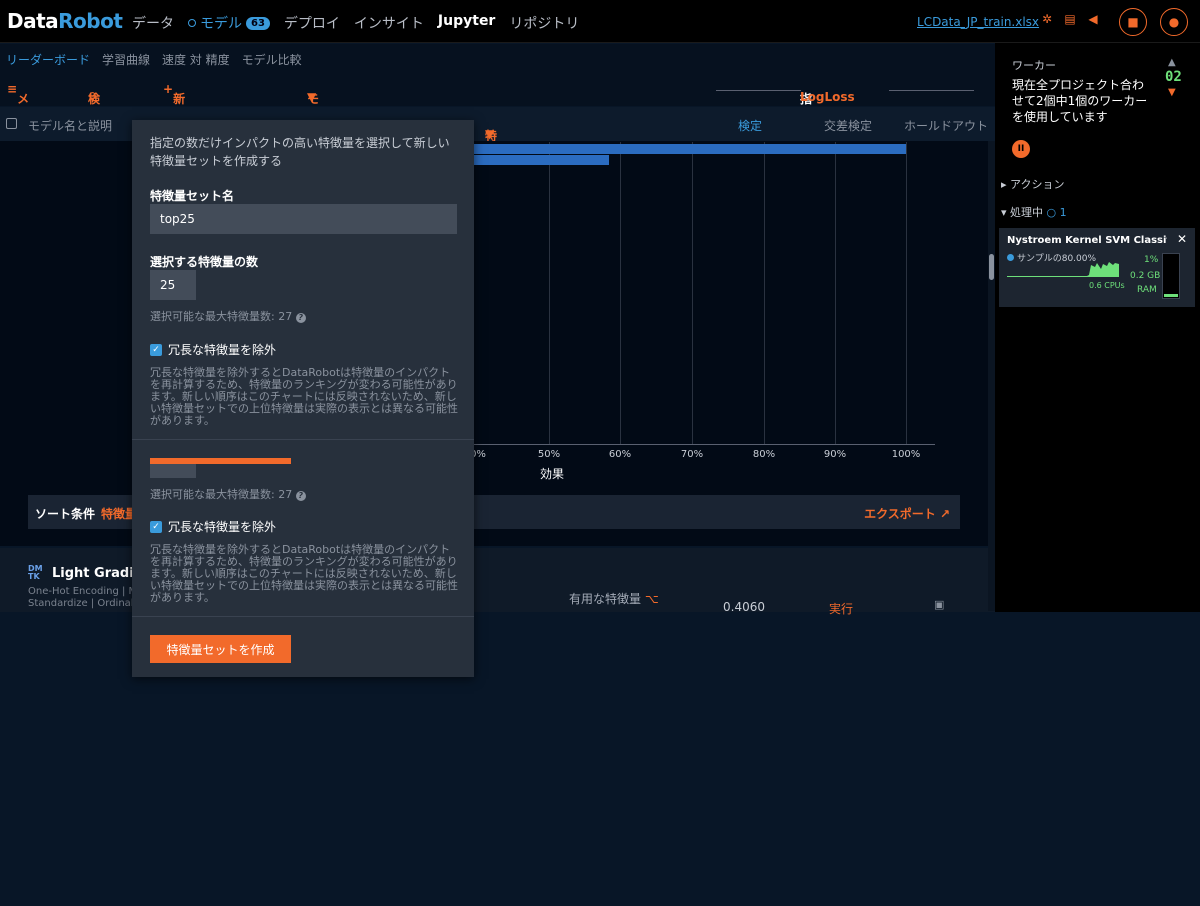  What do you see at coordinates (1151, 260) in the screenshot?
I see `cpu-percent: 1%` at bounding box center [1151, 260].